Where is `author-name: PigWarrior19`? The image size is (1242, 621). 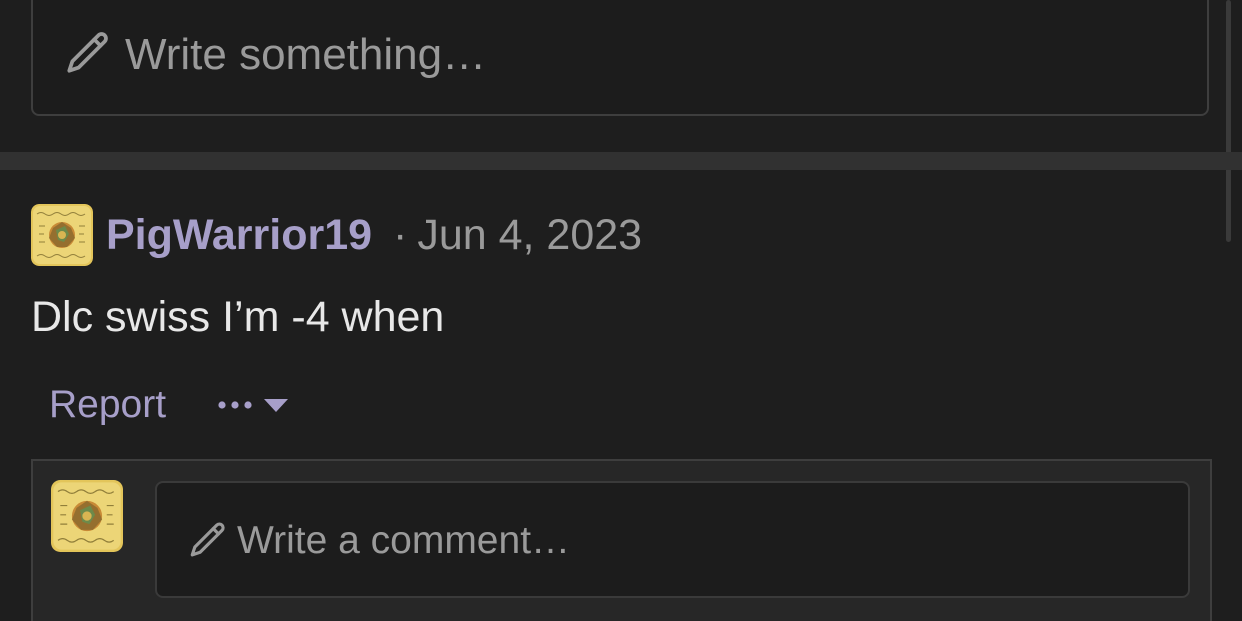
author-name: PigWarrior19 is located at coordinates (239, 235).